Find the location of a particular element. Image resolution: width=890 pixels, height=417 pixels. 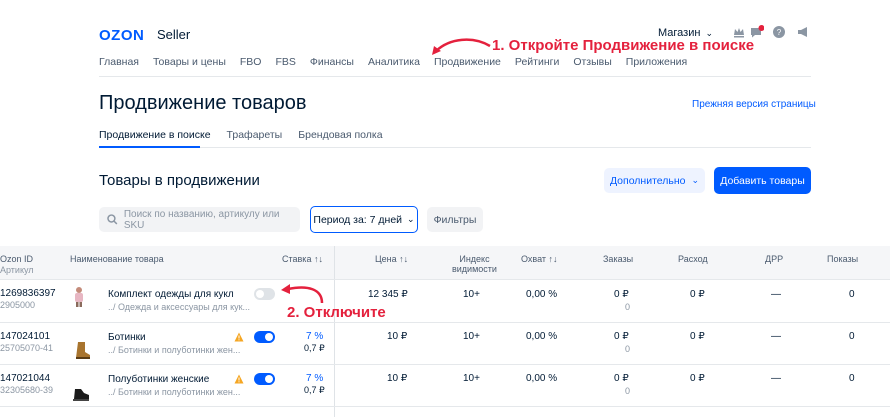

row-price: 12 345 ₽ is located at coordinates (388, 294).